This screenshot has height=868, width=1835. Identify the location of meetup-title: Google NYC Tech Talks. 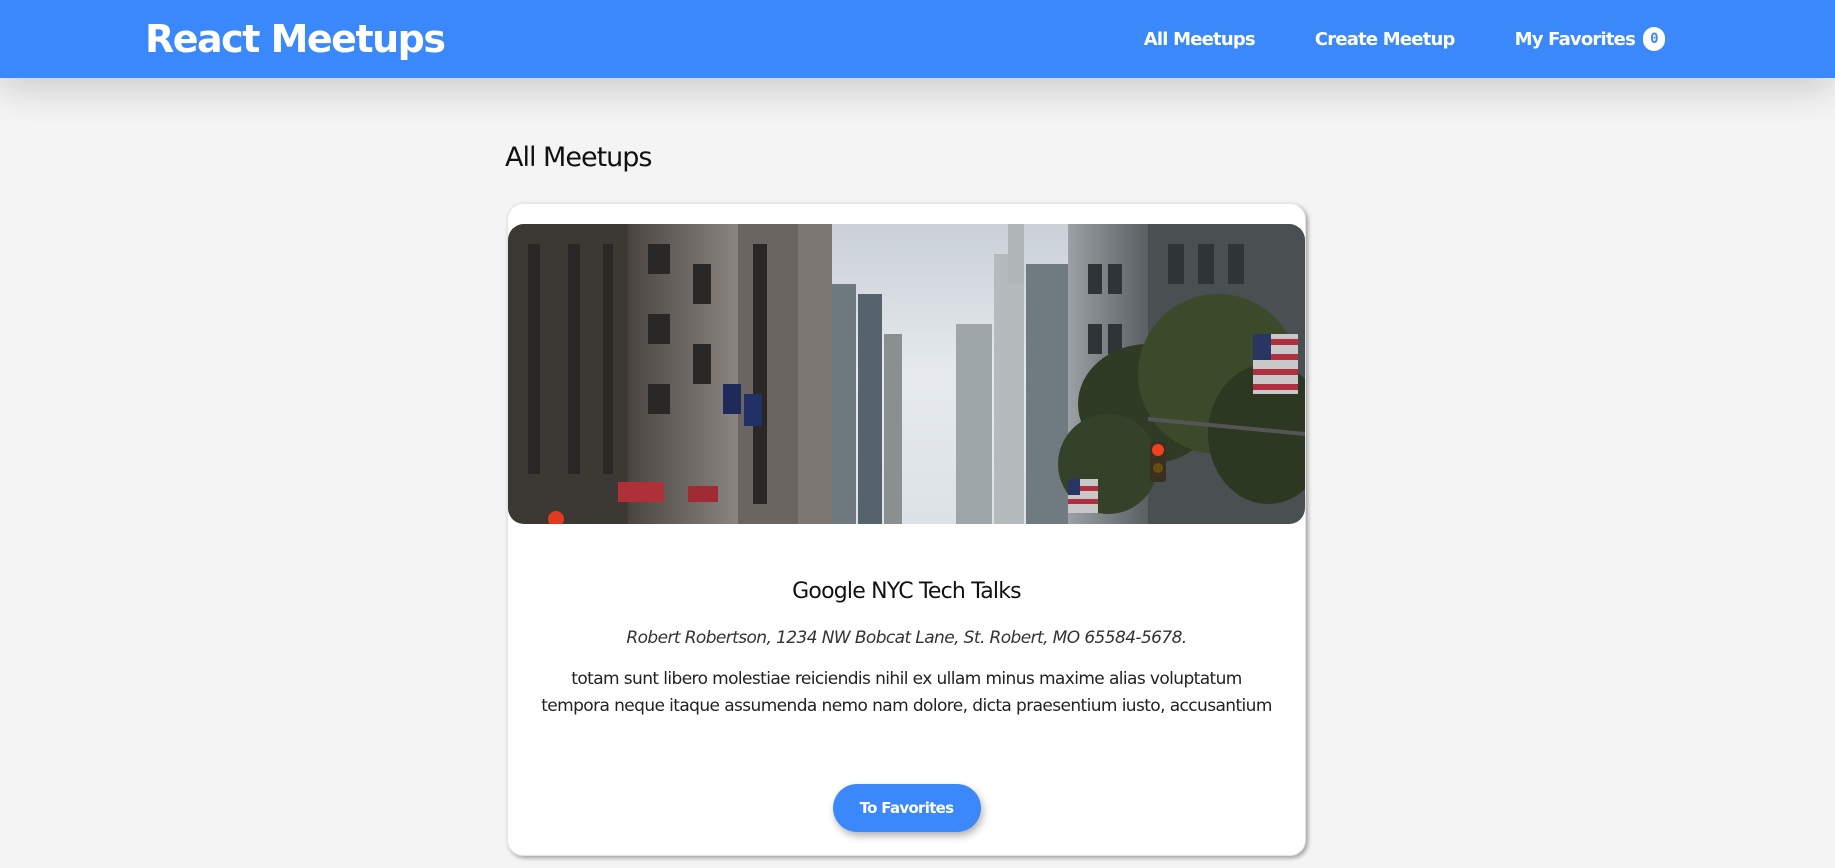
(906, 591).